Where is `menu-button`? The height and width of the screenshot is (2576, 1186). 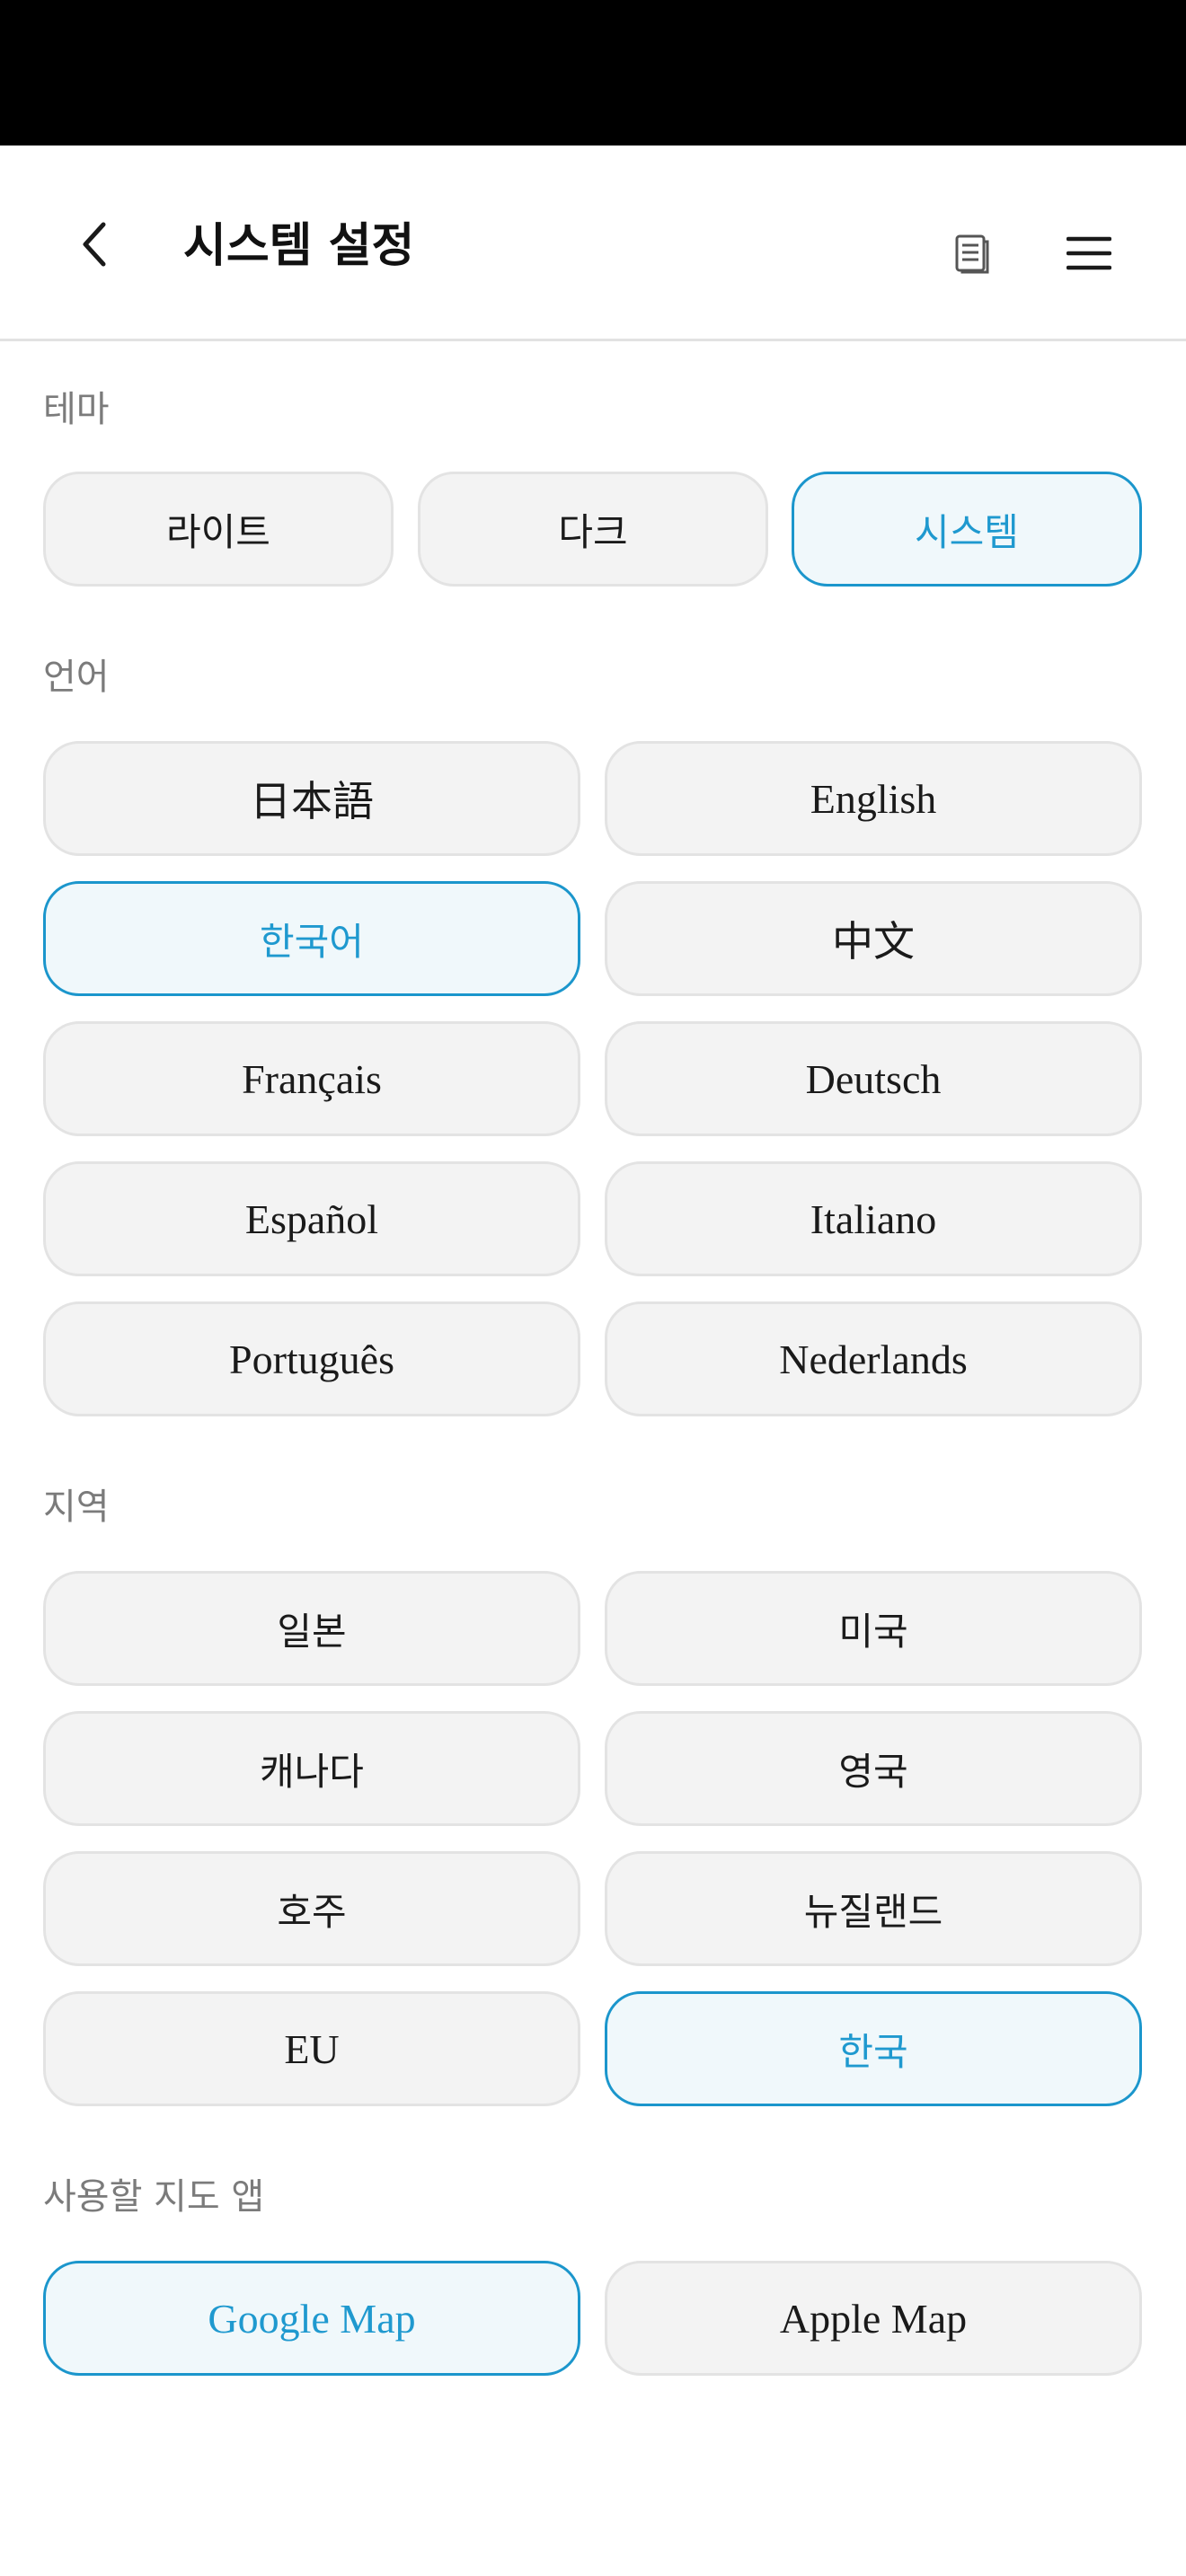 menu-button is located at coordinates (1089, 253).